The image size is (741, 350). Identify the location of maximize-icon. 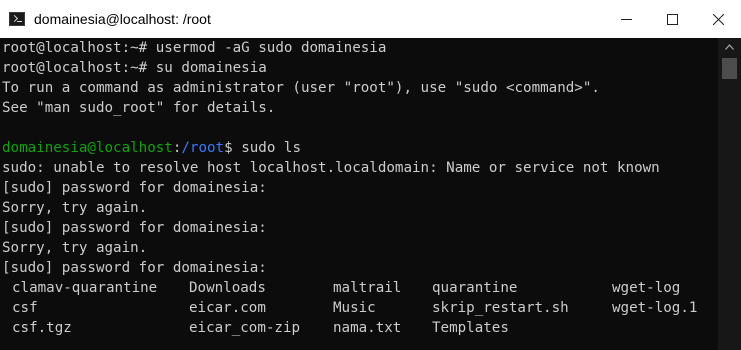
(672, 19).